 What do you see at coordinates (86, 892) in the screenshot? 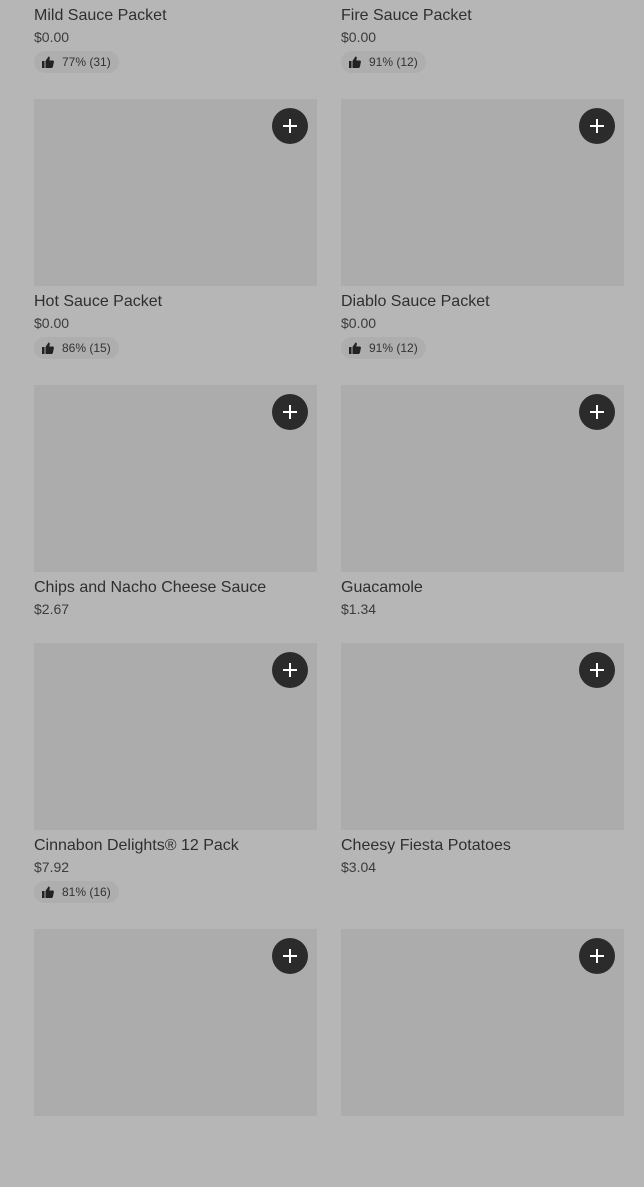
I see `rating-text: 81% (16)` at bounding box center [86, 892].